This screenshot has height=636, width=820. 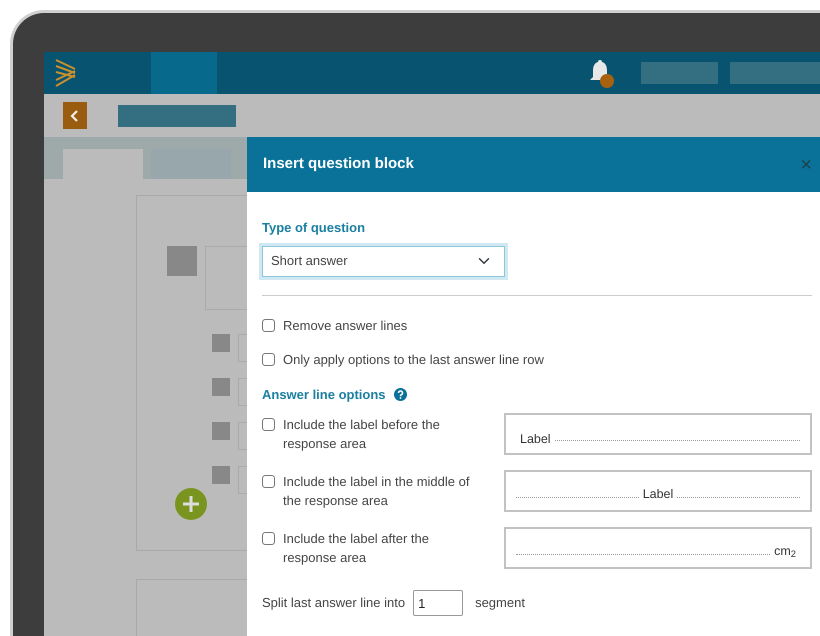 I want to click on segment-label: segment, so click(x=500, y=603).